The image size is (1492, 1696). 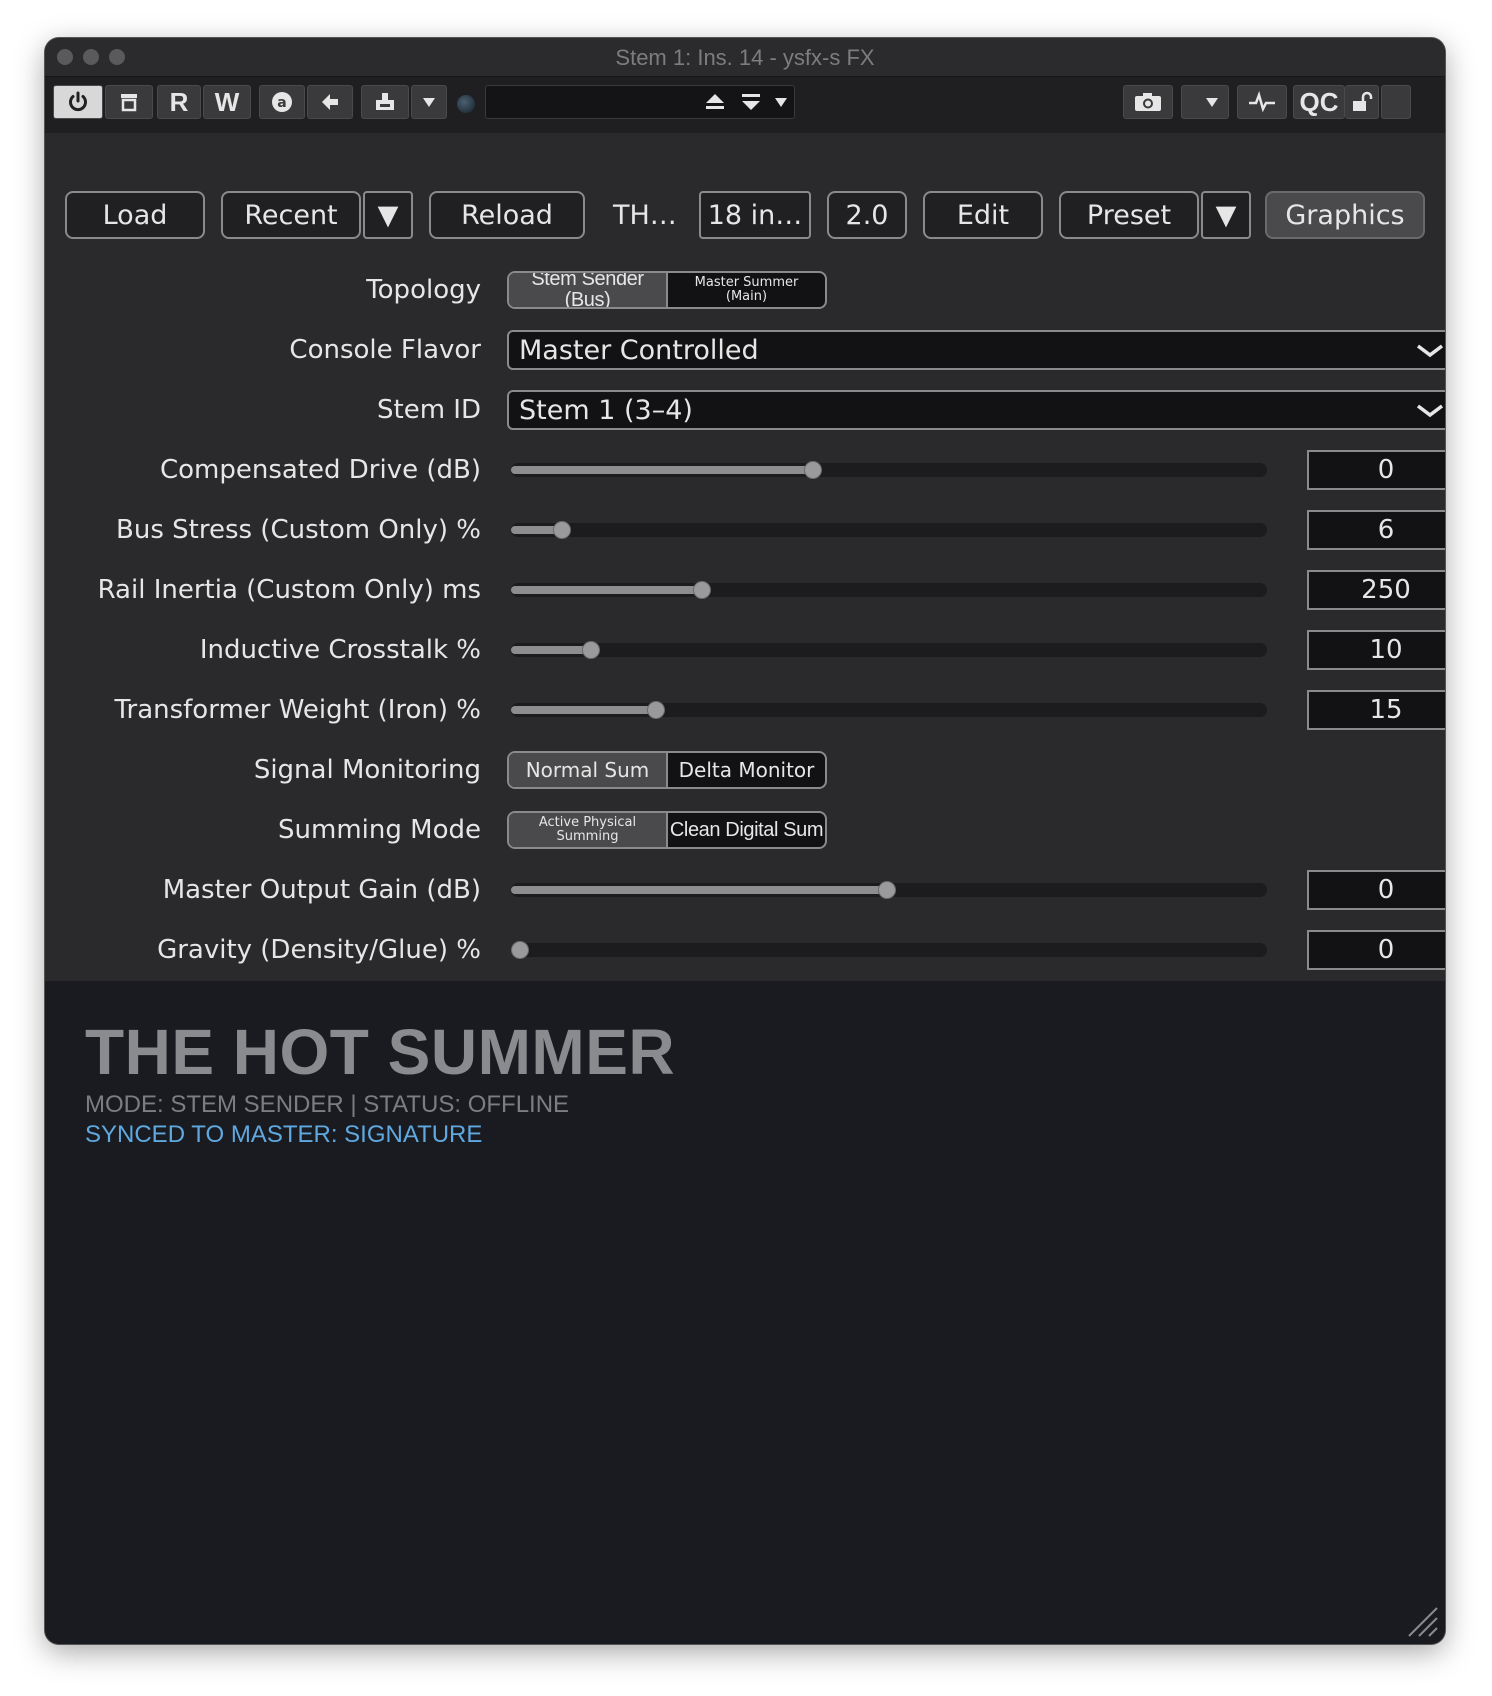 I want to click on offline-button, so click(x=129, y=102).